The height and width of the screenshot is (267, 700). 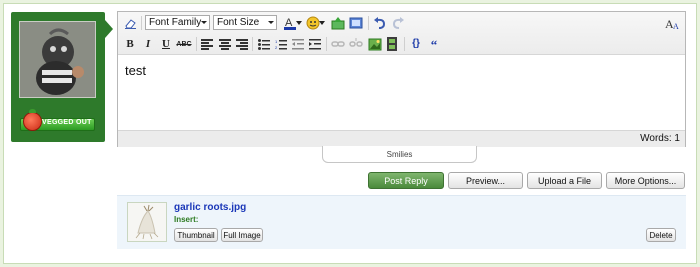 I want to click on attachment-filename-link: garlic roots.jpg, so click(x=210, y=207).